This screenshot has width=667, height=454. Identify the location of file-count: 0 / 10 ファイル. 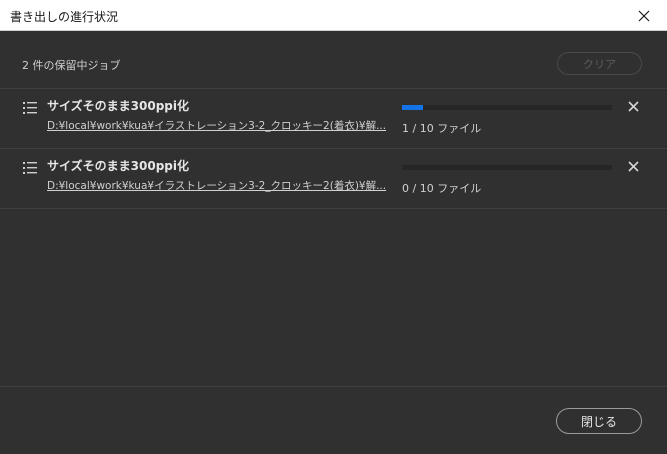
(442, 188).